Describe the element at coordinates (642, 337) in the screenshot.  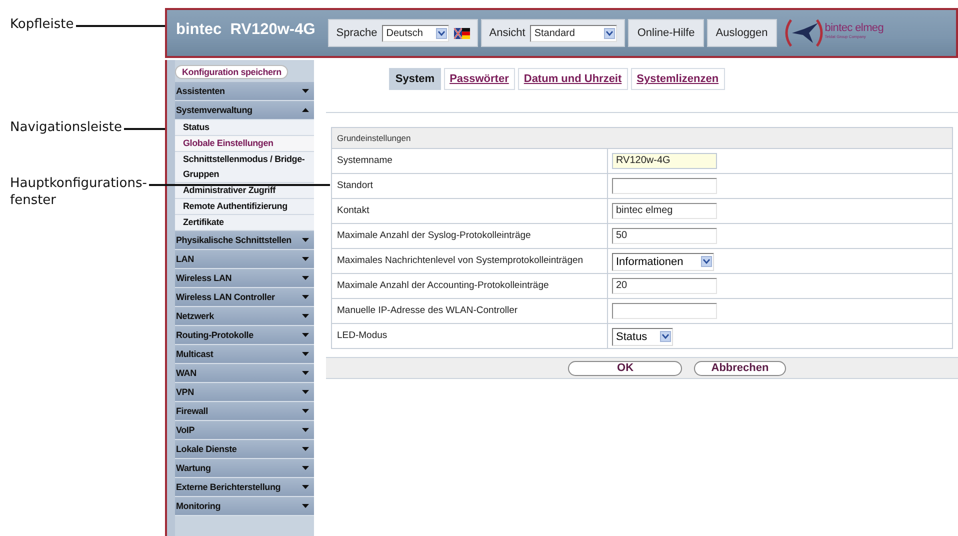
I see `dropdown-field: Status` at that location.